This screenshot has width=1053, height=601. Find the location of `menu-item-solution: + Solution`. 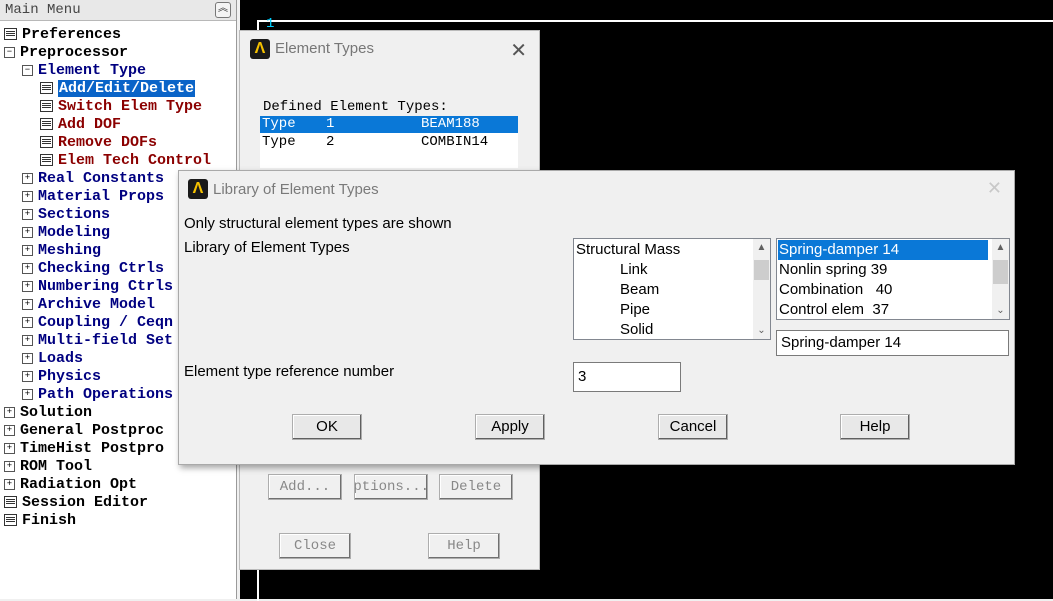

menu-item-solution: + Solution is located at coordinates (48, 413).